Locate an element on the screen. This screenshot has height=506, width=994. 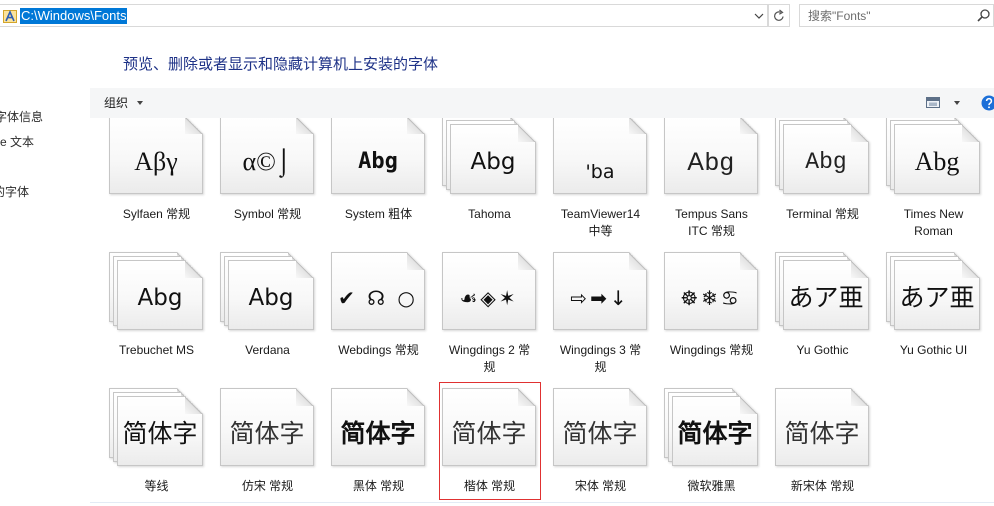
font-tile: ☸❄♋ Wingdings 常规 is located at coordinates (711, 307).